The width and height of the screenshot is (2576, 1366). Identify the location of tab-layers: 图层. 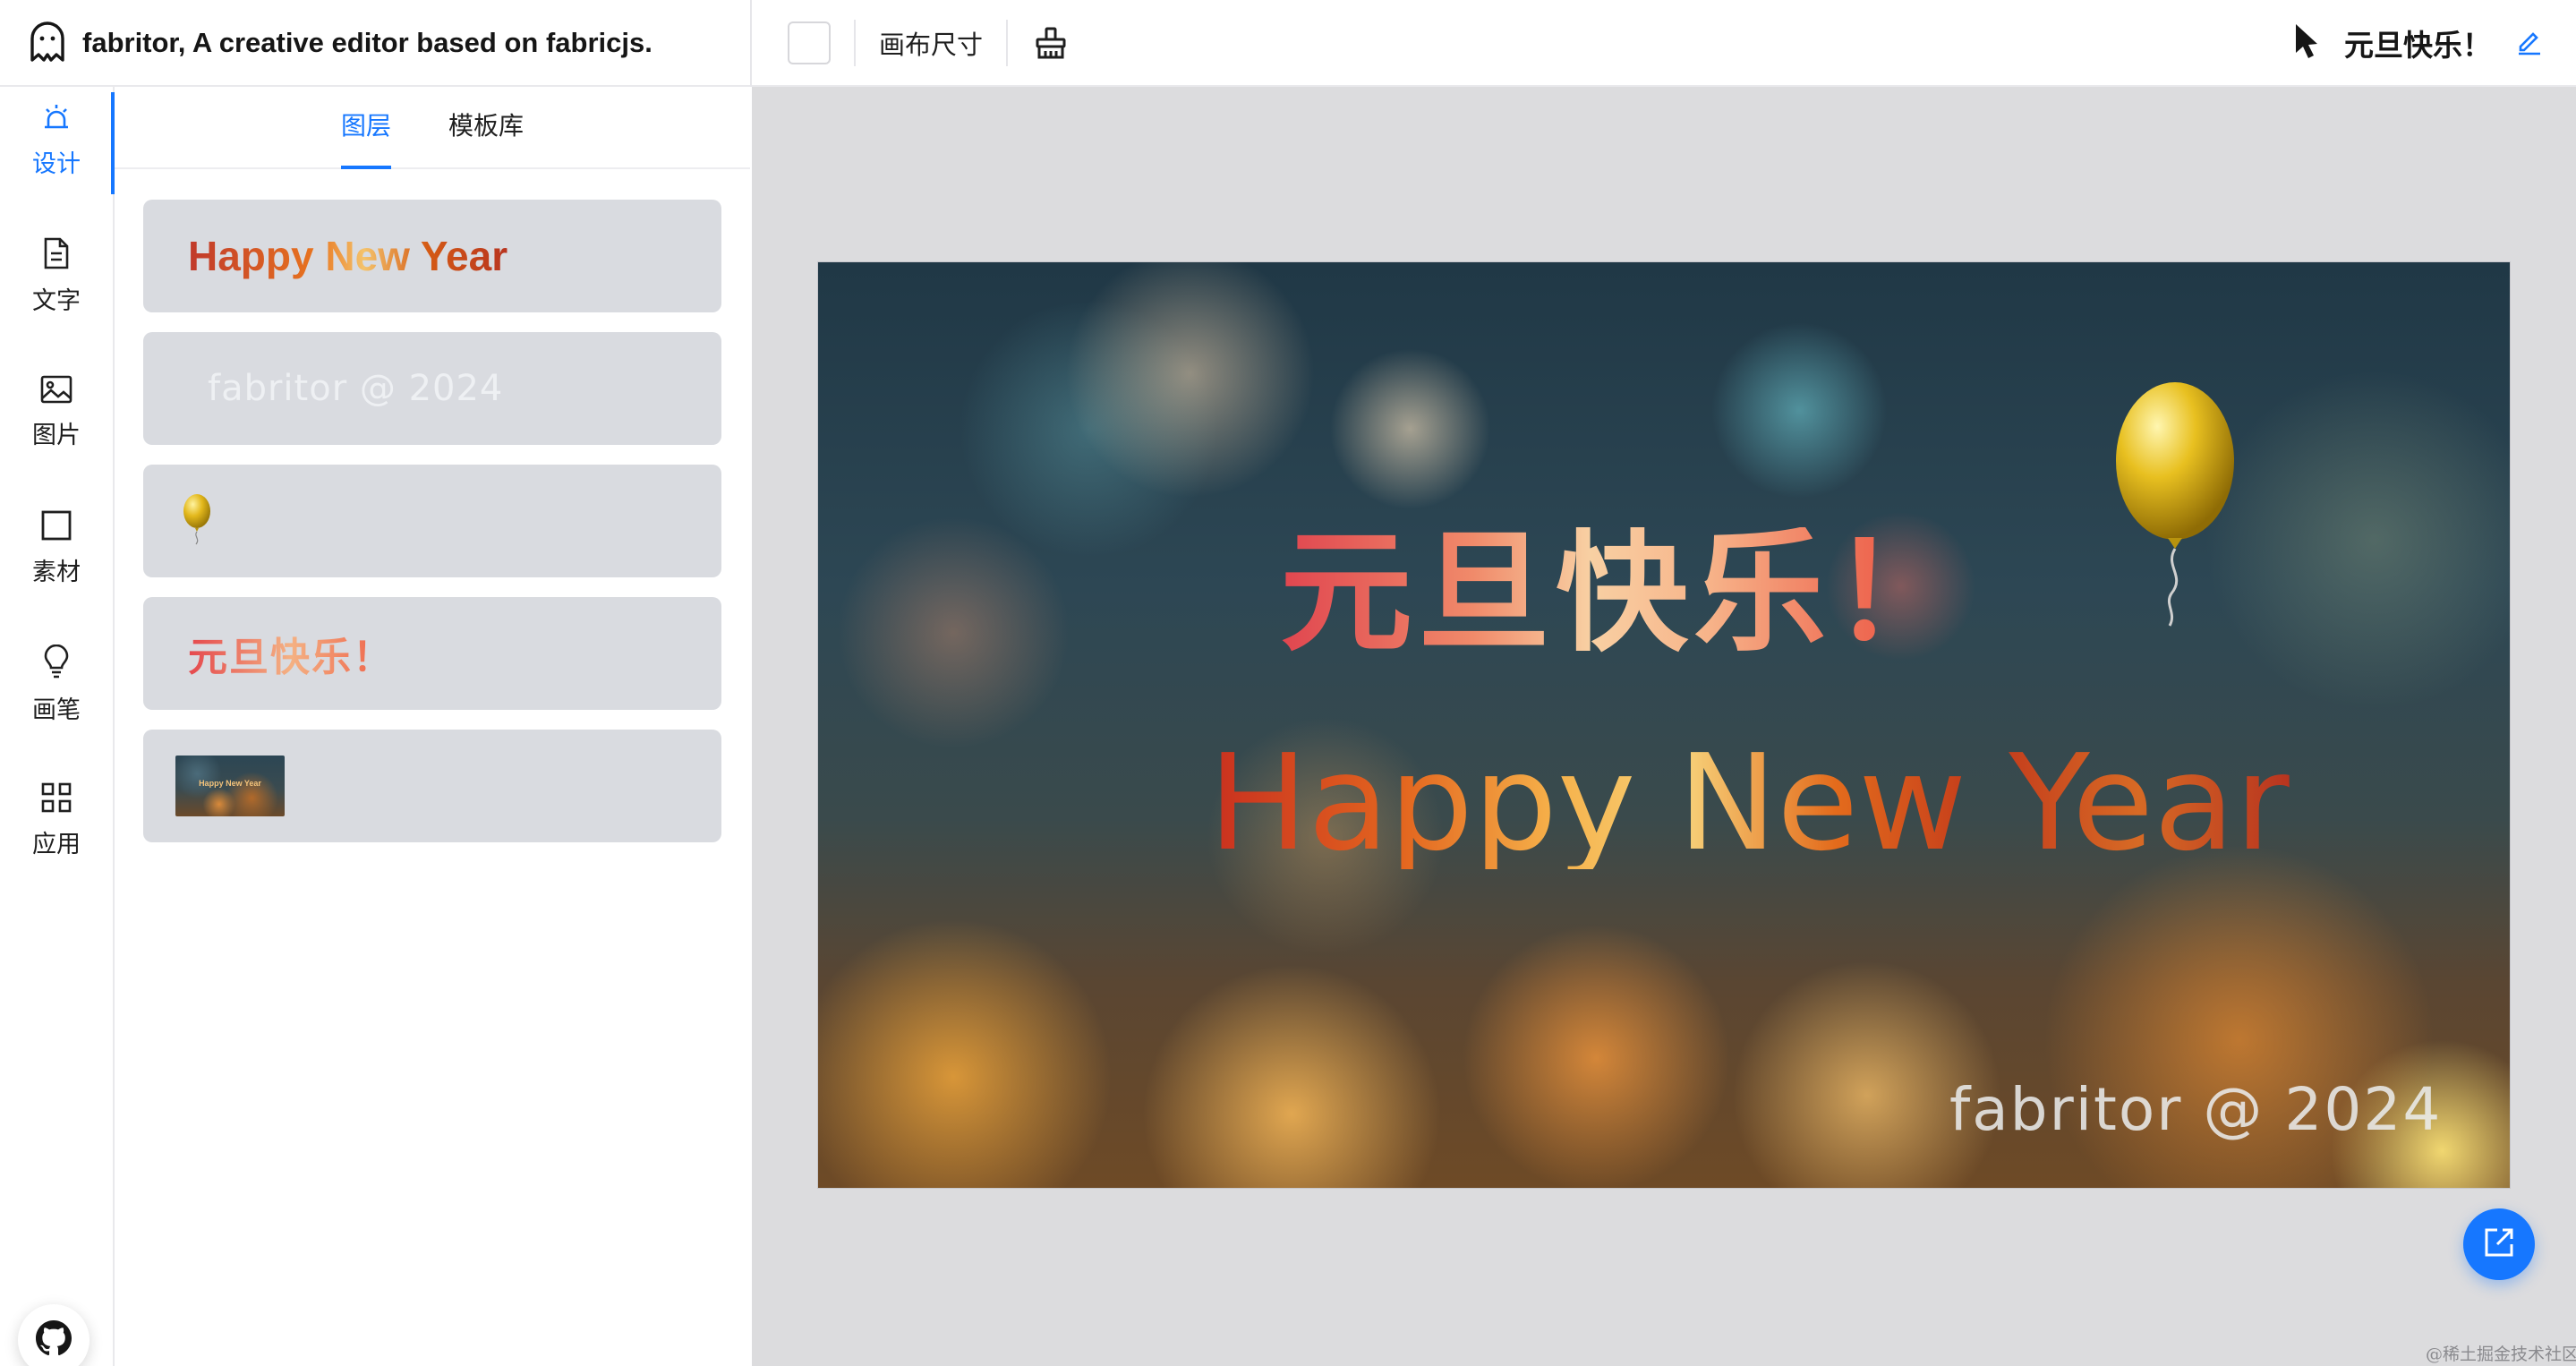
(366, 138).